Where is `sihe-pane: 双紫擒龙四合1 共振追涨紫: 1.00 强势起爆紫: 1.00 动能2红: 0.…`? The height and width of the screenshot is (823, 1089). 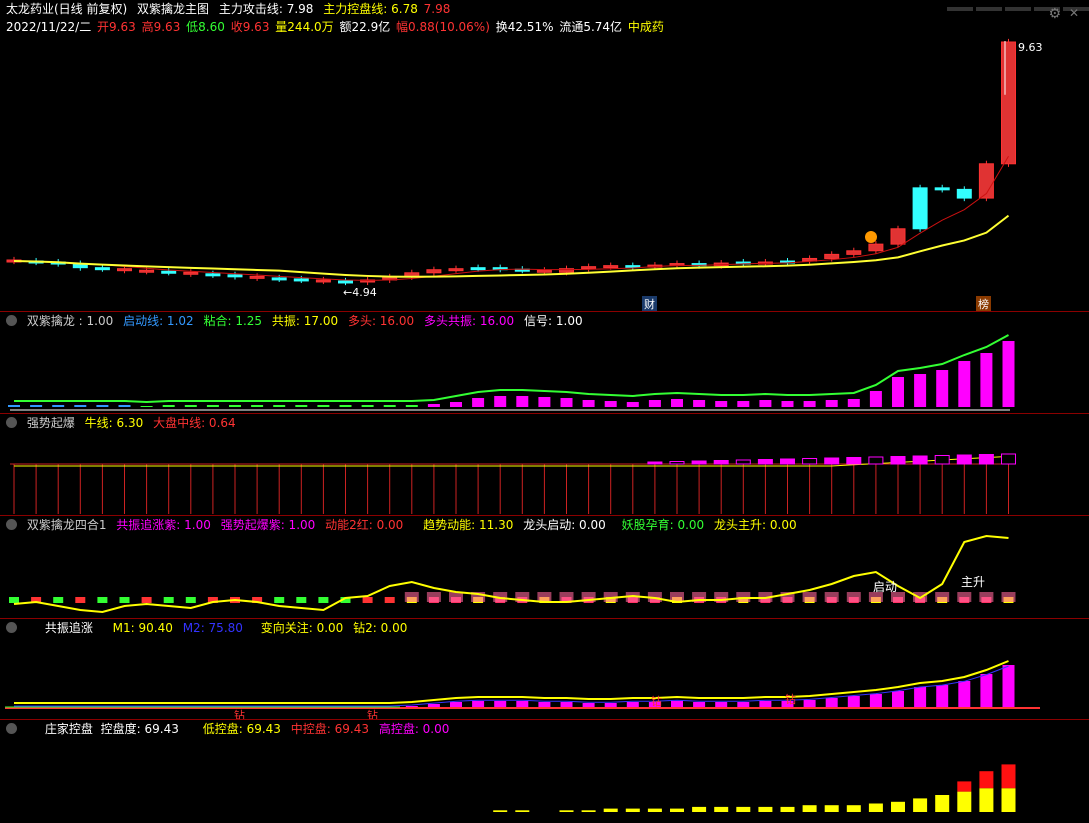
sihe-pane: 双紫擒龙四合1 共振追涨紫: 1.00 强势起爆紫: 1.00 动能2红: 0.… is located at coordinates (544, 567).